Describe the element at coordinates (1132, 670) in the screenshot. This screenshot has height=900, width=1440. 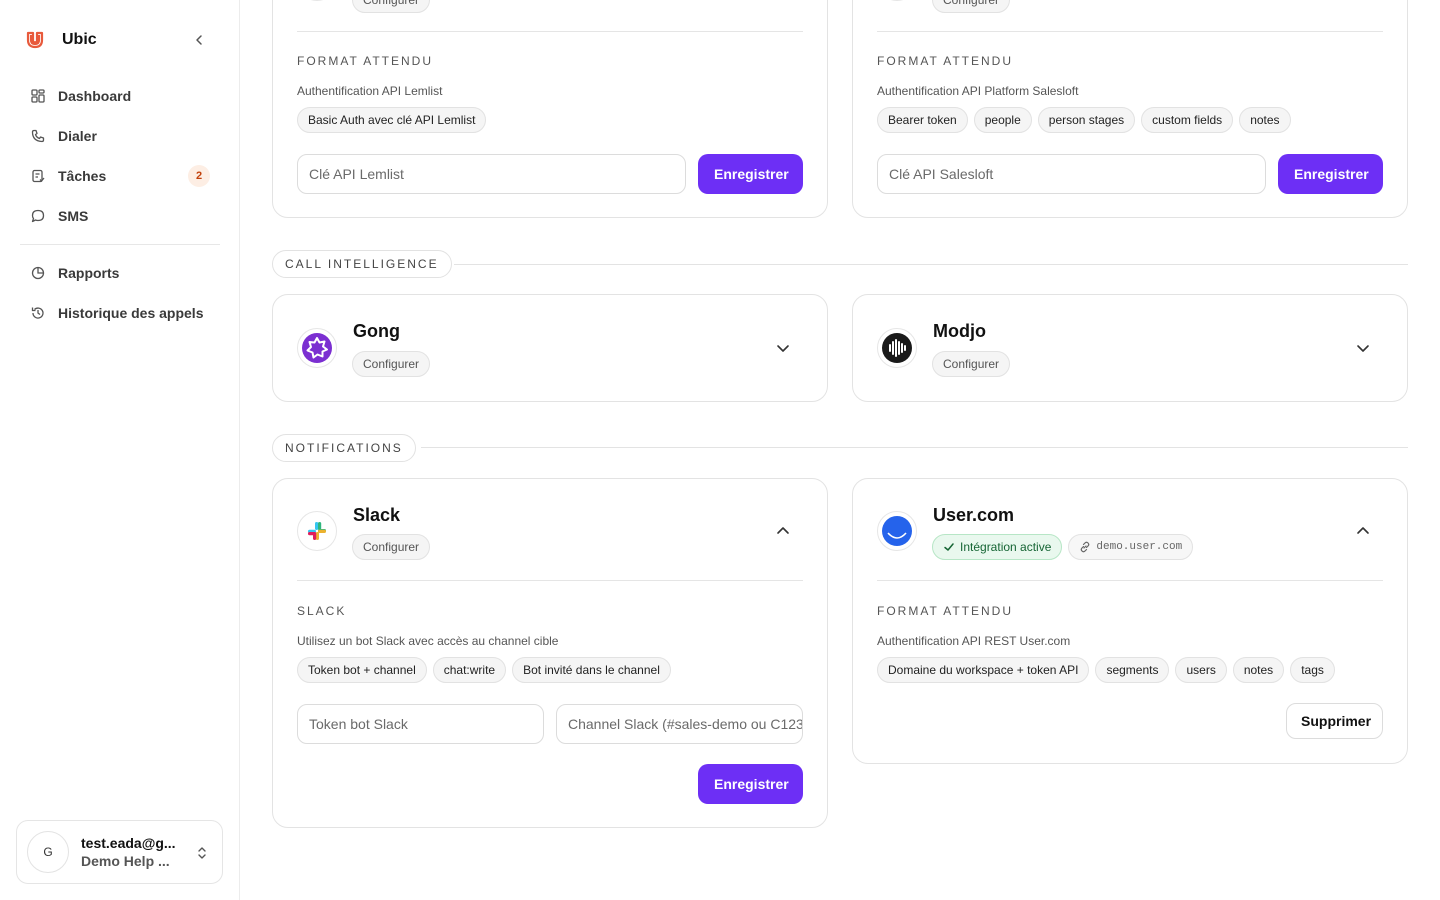
I see `format-tag: segments` at that location.